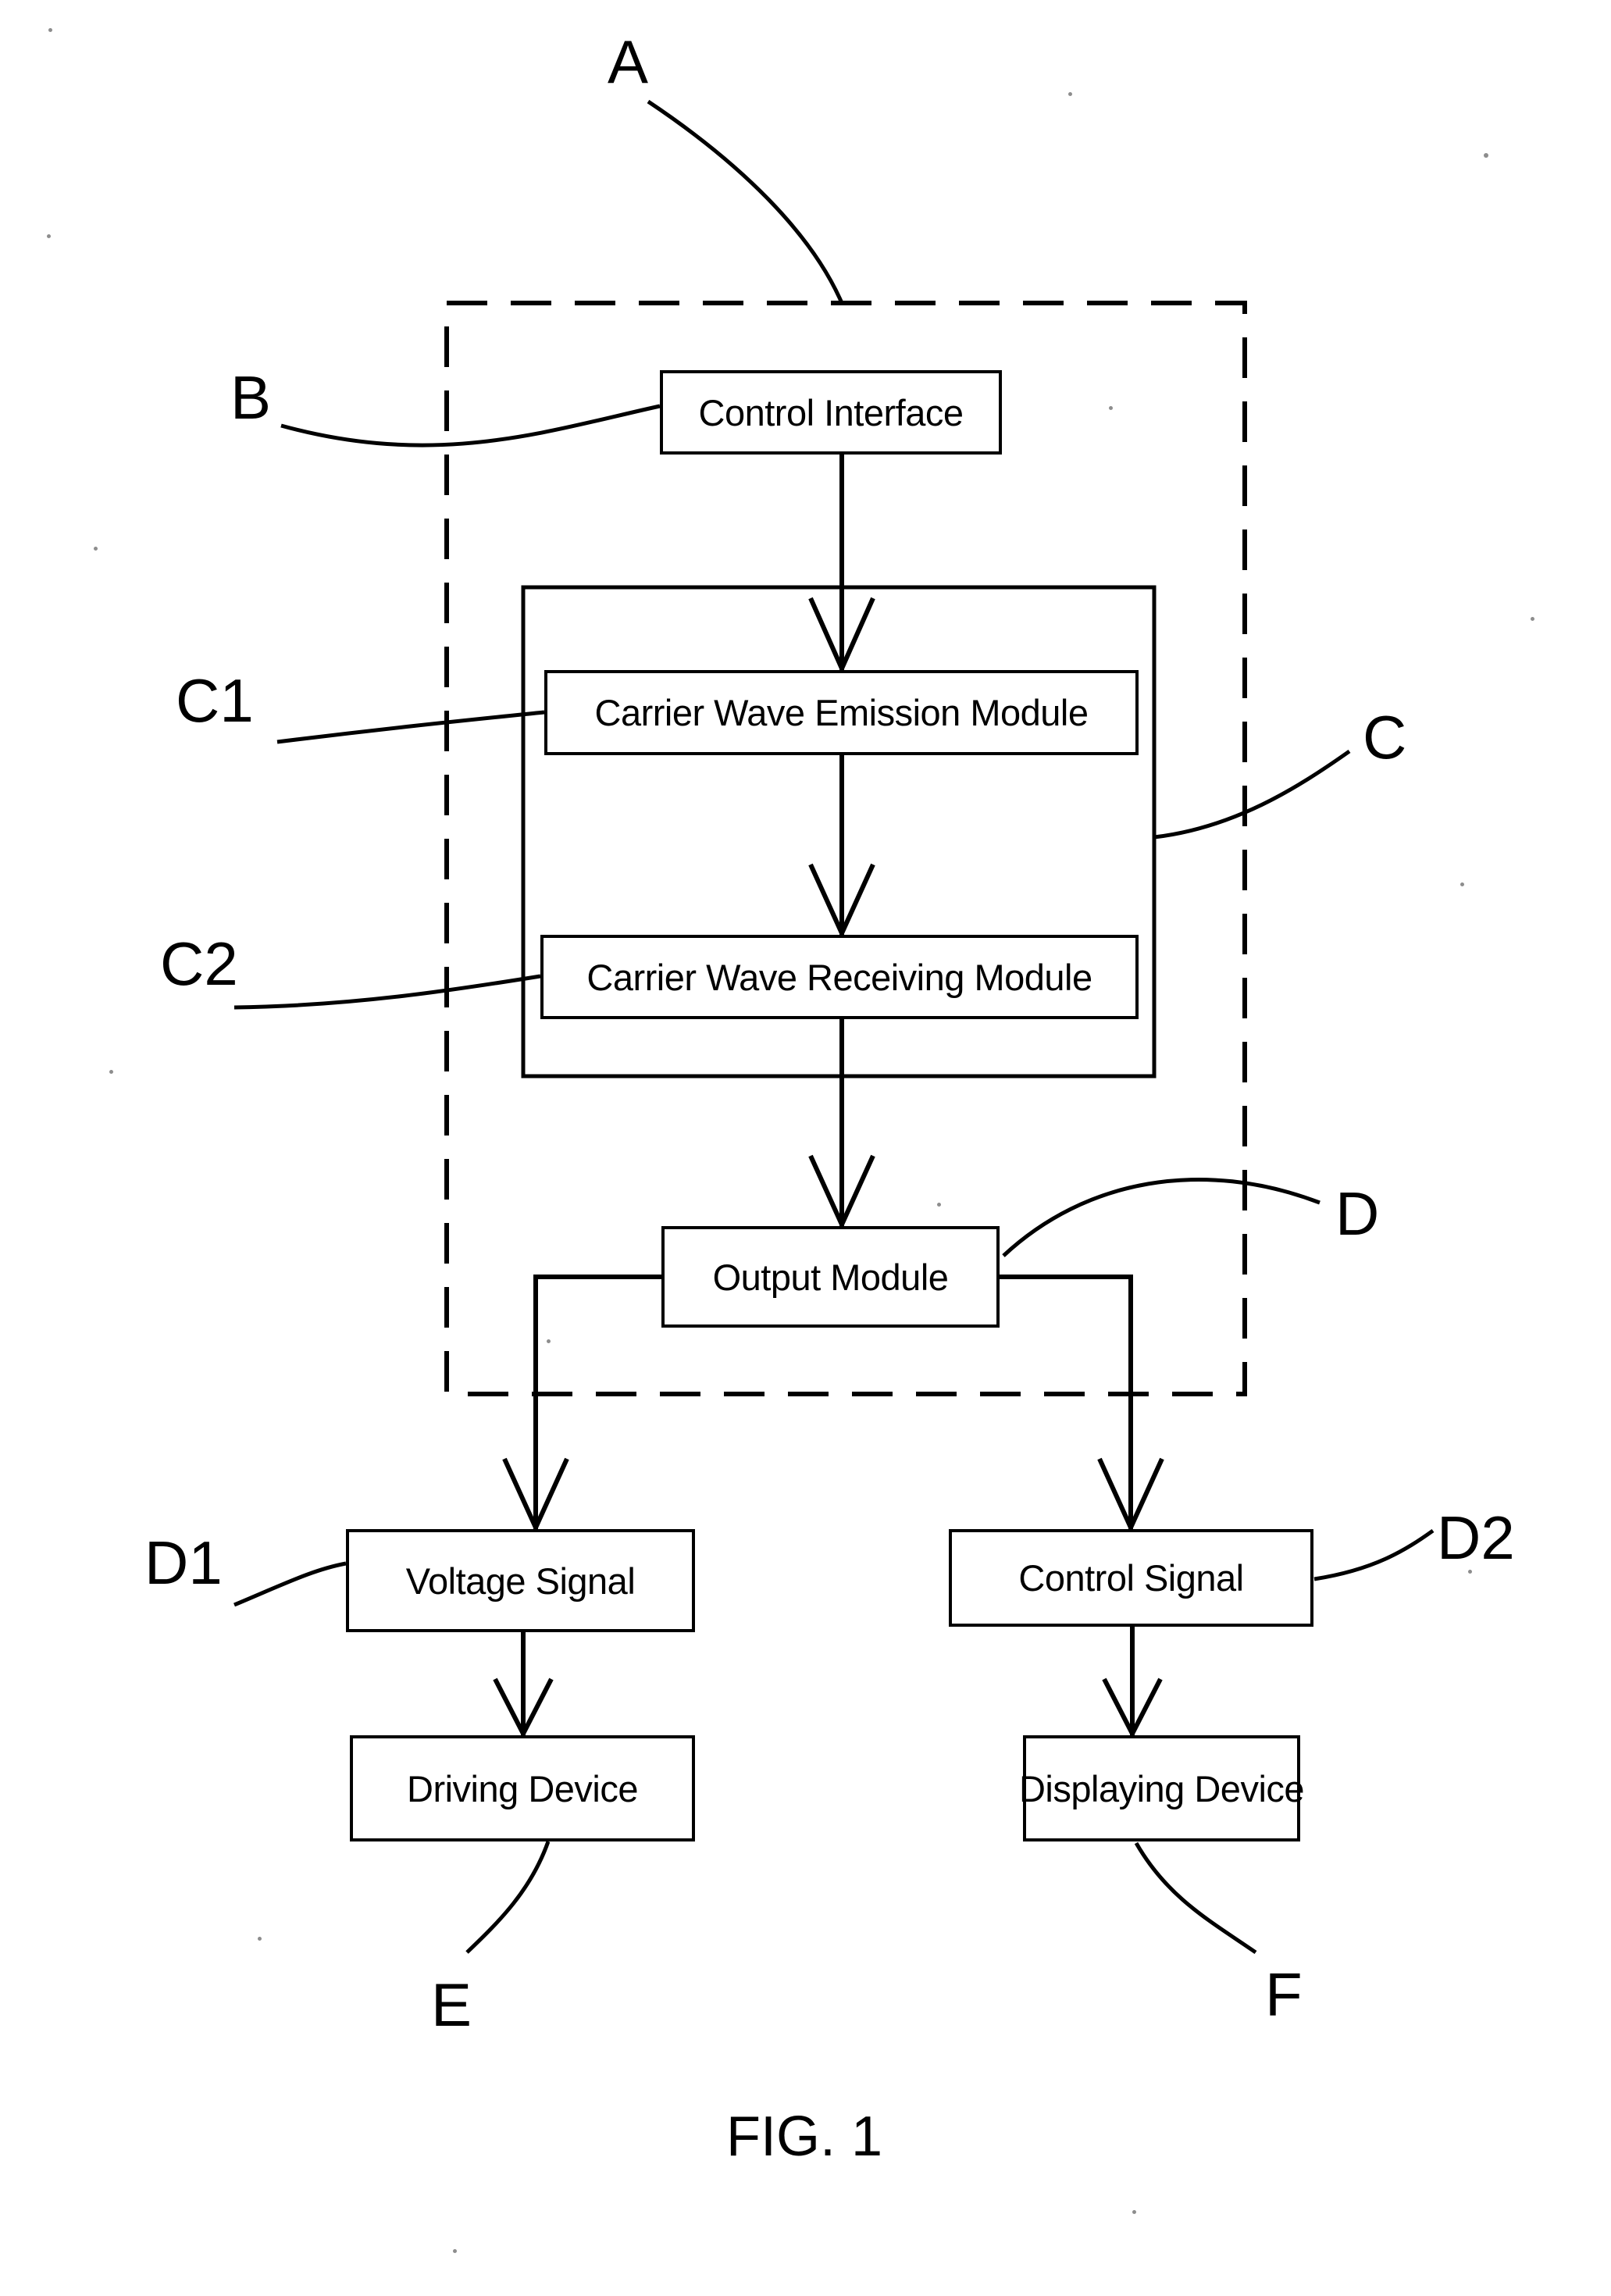 The image size is (1611, 2296). I want to click on node-carrier-wave-receiving-module: Carrier Wave Receiving Module, so click(839, 977).